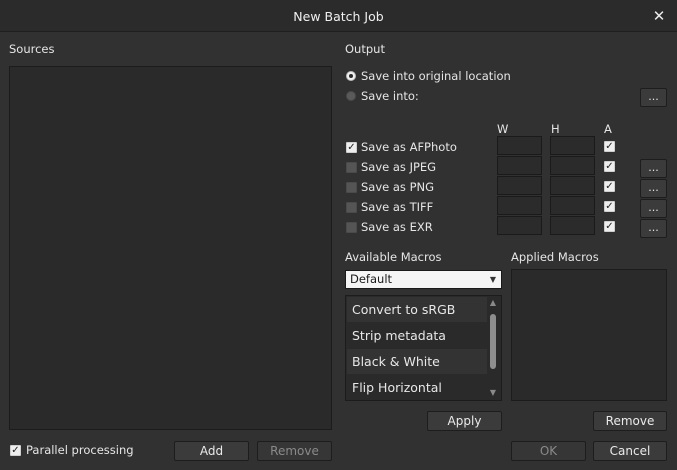  I want to click on format-label: Save as EXR, so click(397, 227).